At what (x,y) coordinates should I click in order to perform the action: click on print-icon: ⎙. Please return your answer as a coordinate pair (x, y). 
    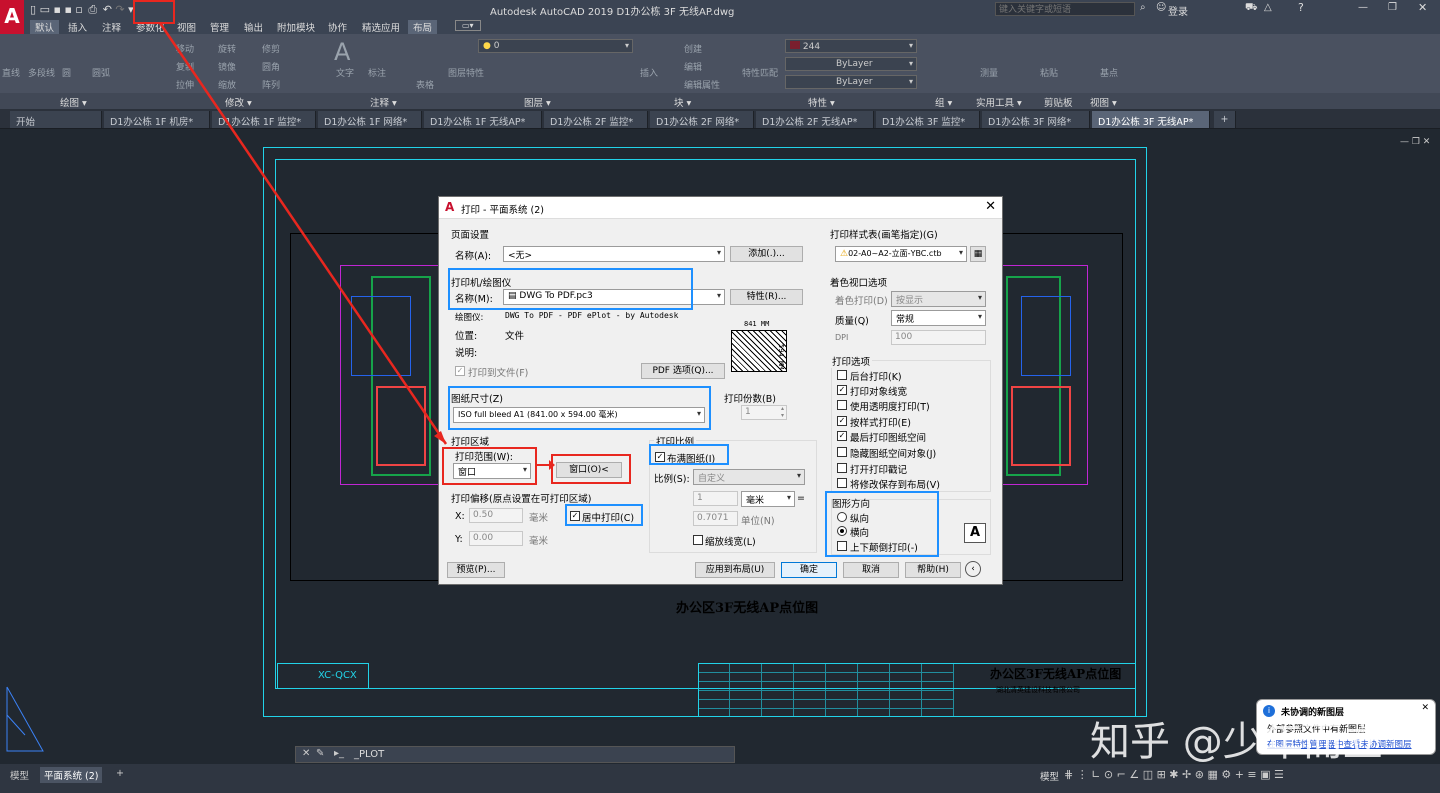
    Looking at the image, I should click on (92, 9).